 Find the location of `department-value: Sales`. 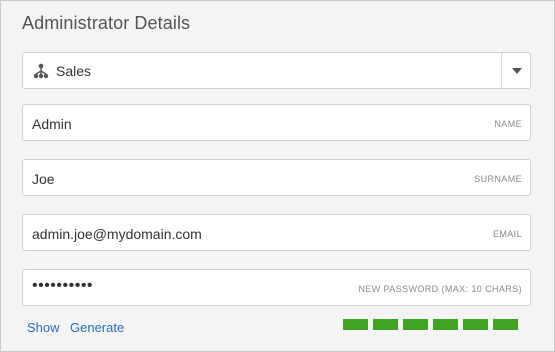

department-value: Sales is located at coordinates (74, 71).